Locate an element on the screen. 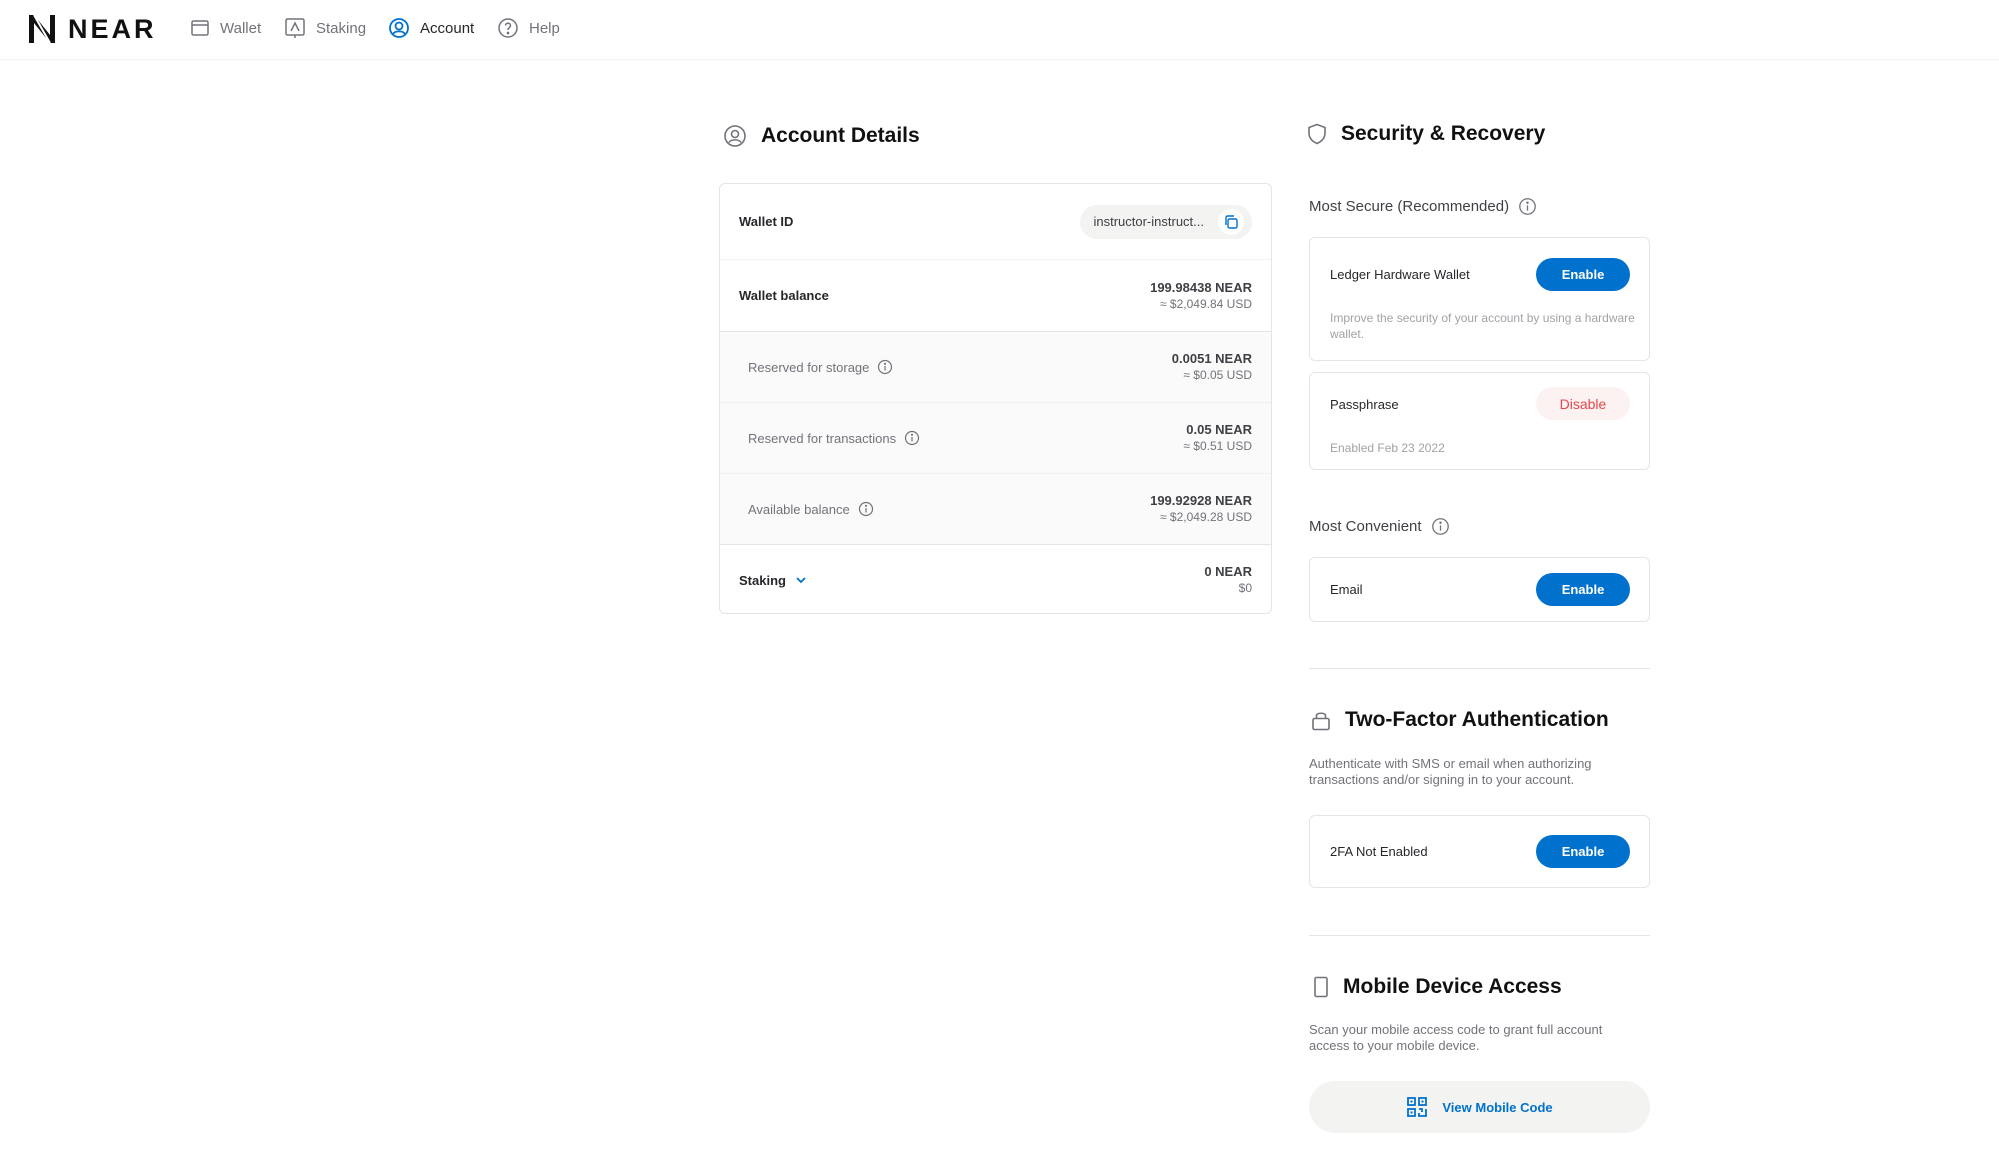  security-recovery-heading: Security & Recovery is located at coordinates (1426, 134).